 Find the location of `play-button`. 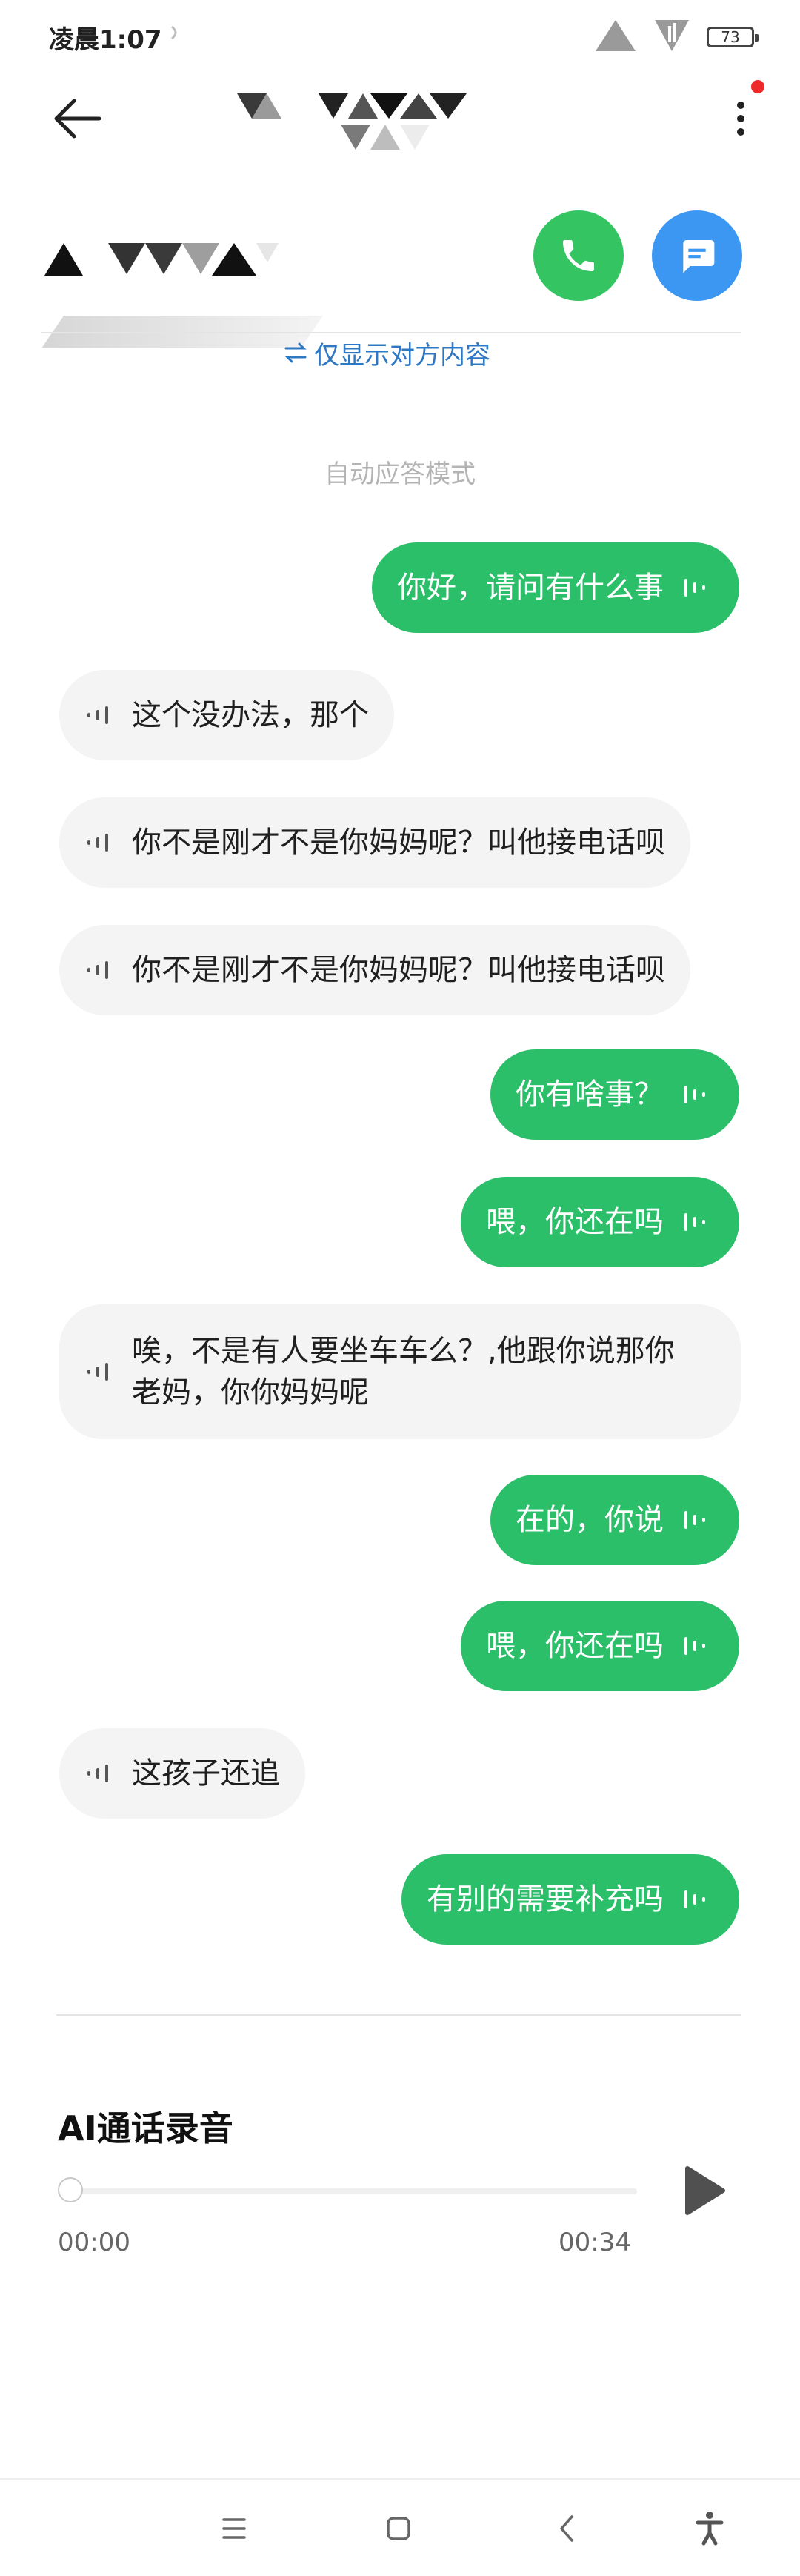

play-button is located at coordinates (703, 2190).